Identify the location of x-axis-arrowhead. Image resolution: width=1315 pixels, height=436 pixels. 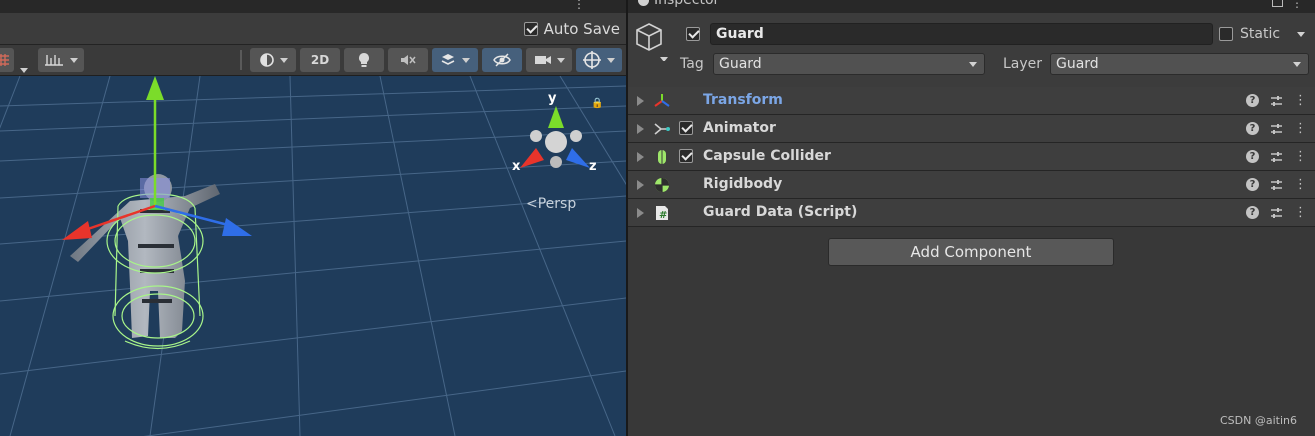
(77, 230).